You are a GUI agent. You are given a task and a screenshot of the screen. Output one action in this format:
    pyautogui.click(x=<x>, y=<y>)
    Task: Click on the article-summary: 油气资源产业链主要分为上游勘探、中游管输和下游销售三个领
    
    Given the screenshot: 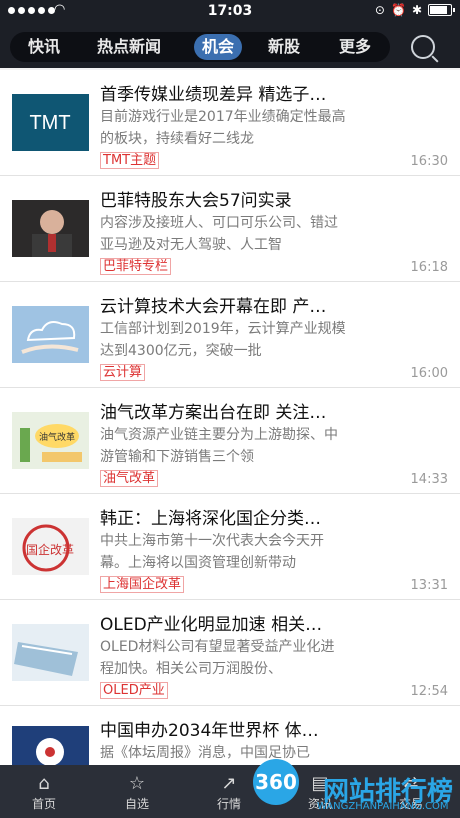 What is the action you would take?
    pyautogui.click(x=219, y=446)
    